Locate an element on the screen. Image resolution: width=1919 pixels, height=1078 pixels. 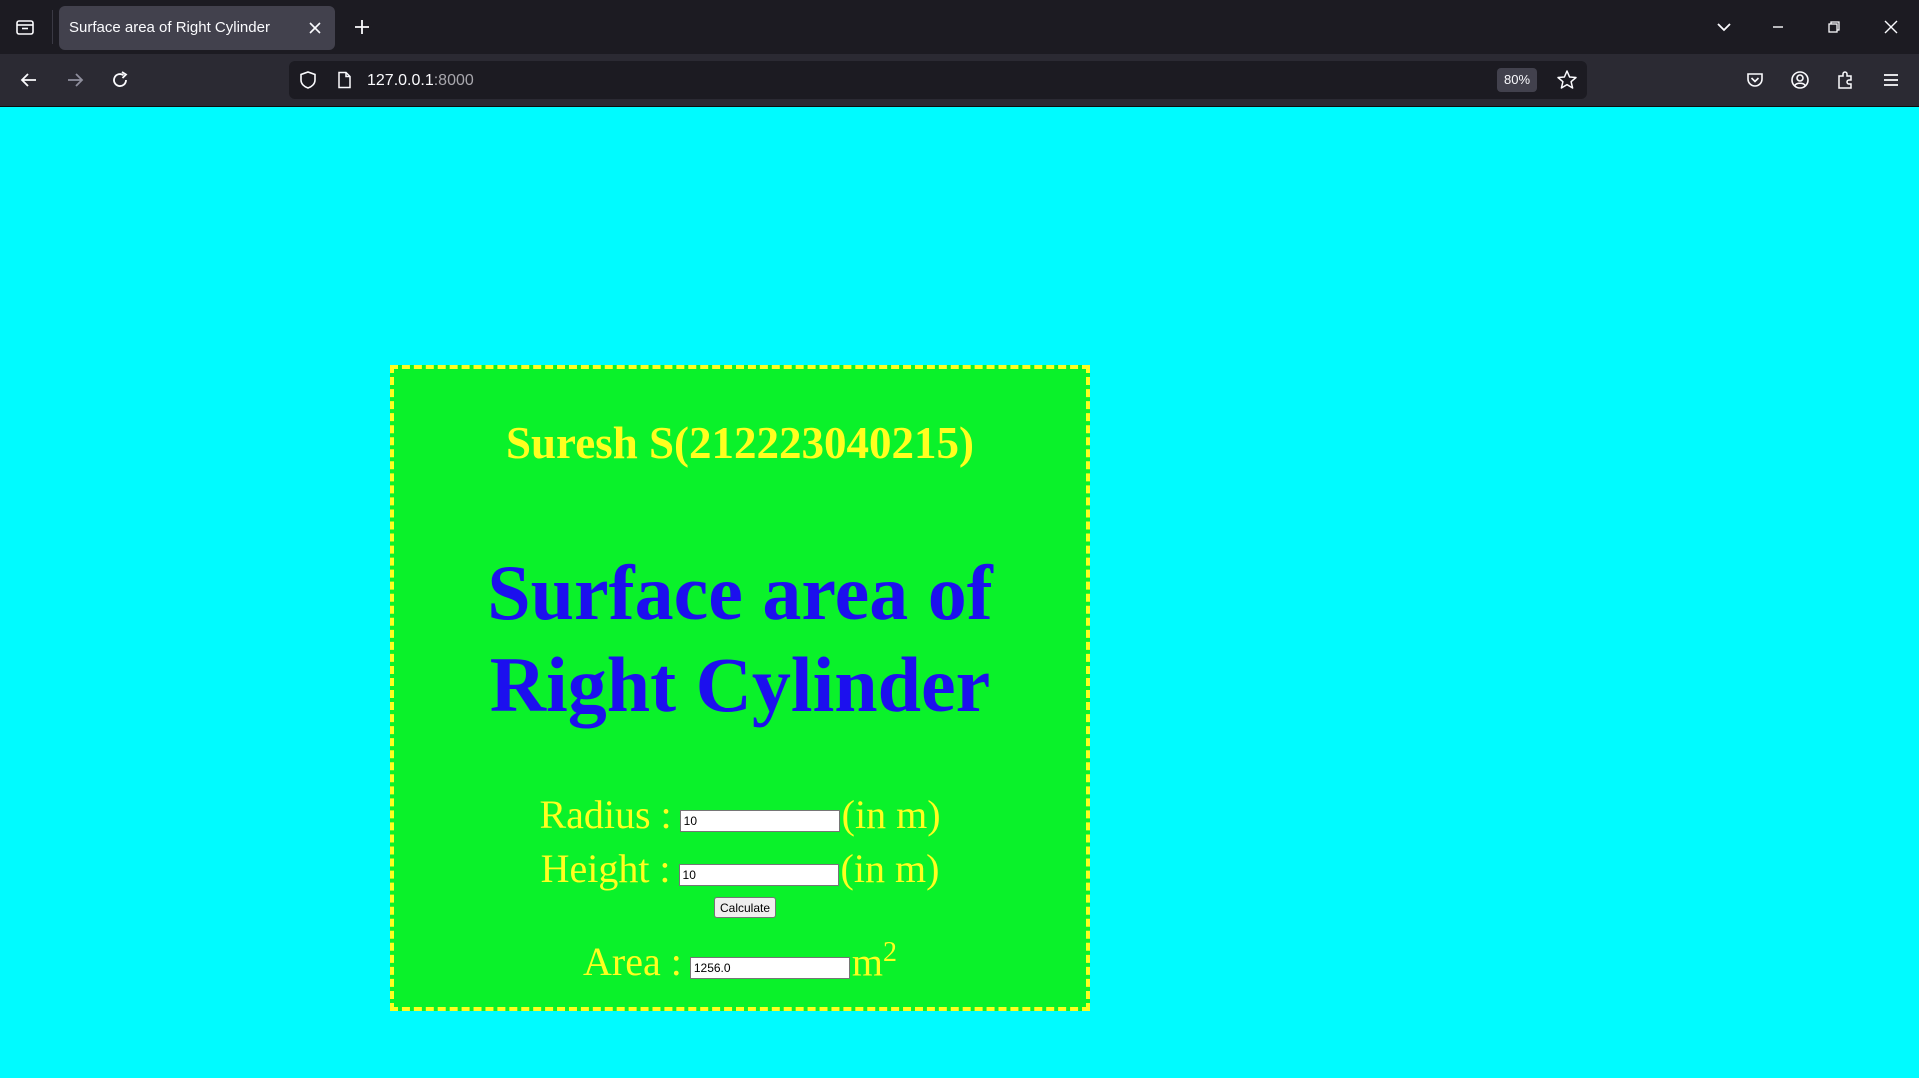
height-label: Height : is located at coordinates (605, 868).